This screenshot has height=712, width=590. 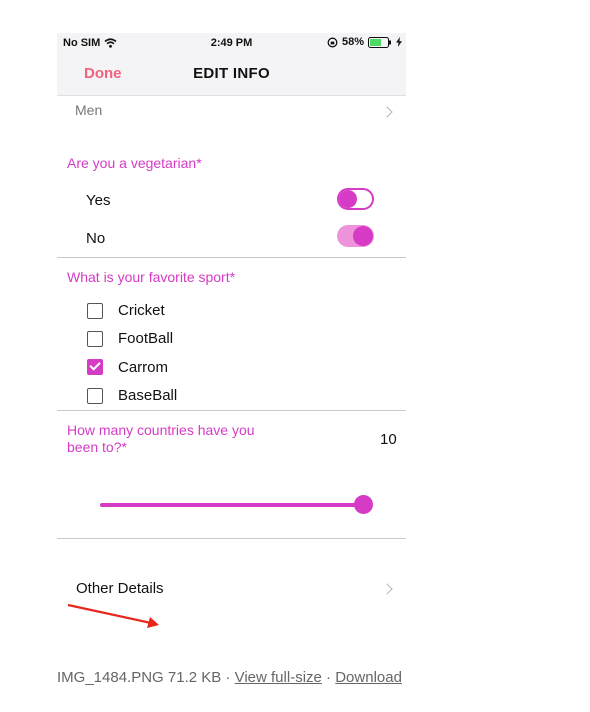 What do you see at coordinates (95, 367) in the screenshot?
I see `checkbox-carrom` at bounding box center [95, 367].